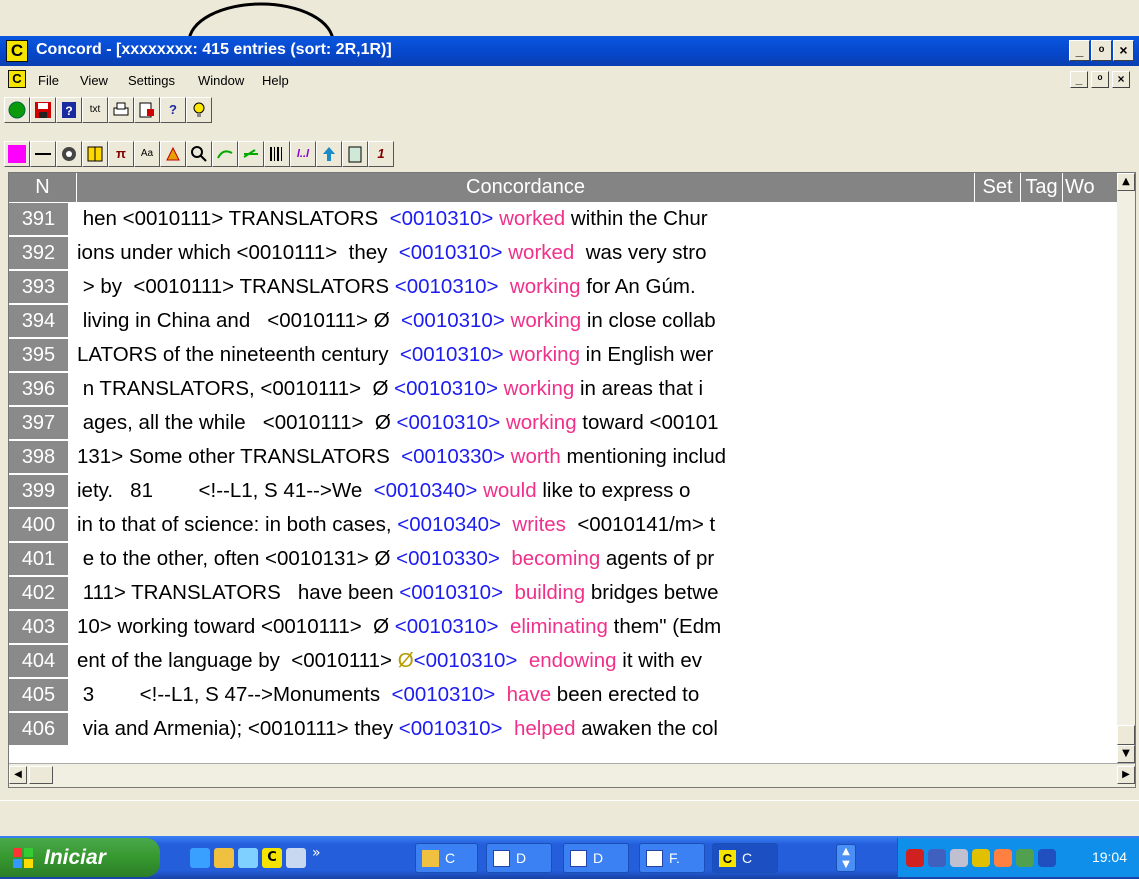 The width and height of the screenshot is (1139, 879). Describe the element at coordinates (38, 389) in the screenshot. I see `row-number: 396` at that location.